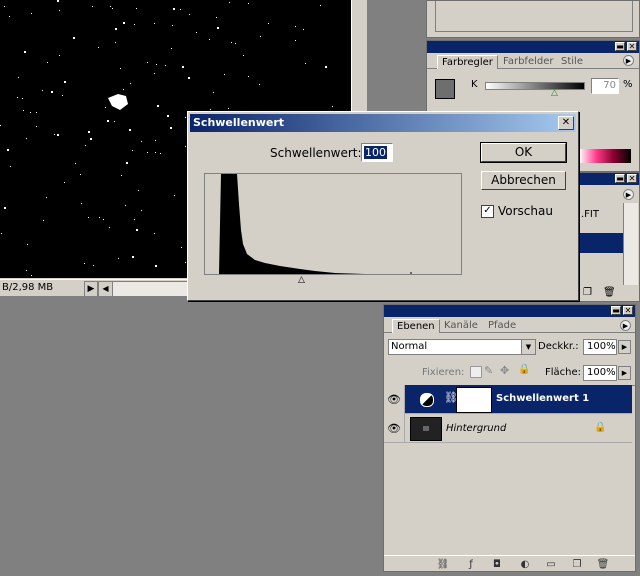 The height and width of the screenshot is (576, 640). I want to click on fill-arrow-icon: ▶, so click(624, 373).